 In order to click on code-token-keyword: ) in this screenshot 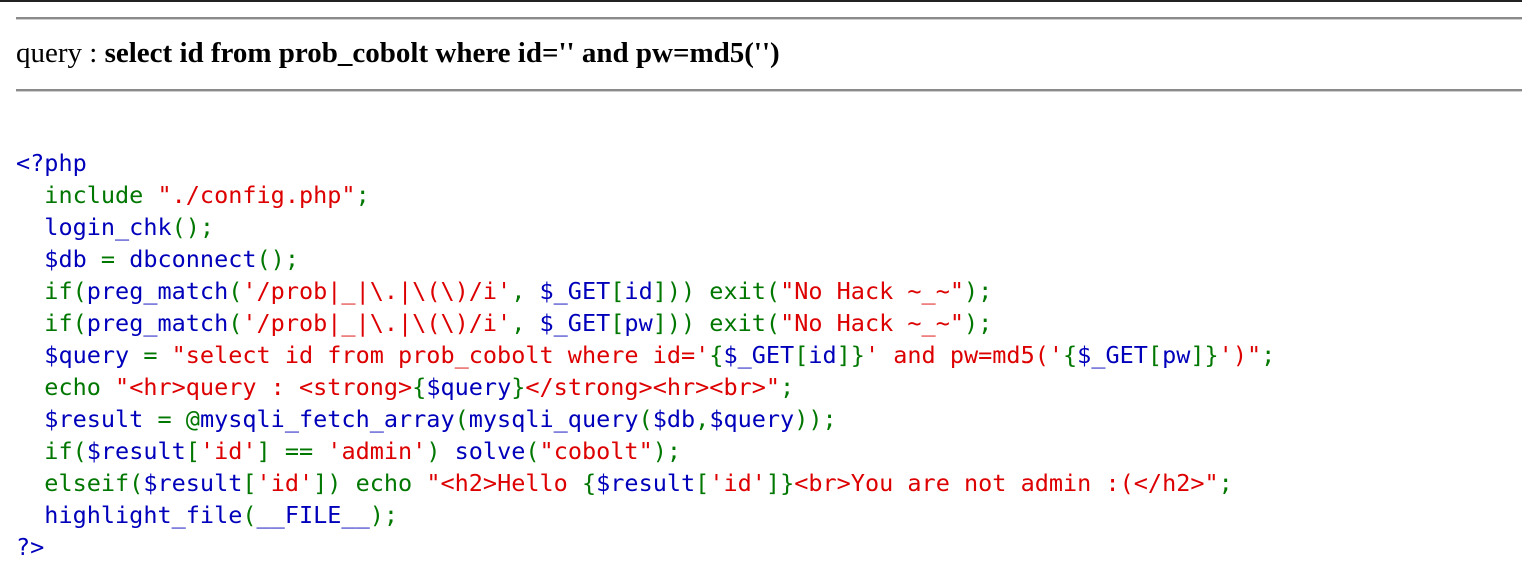, I will do `click(440, 451)`.